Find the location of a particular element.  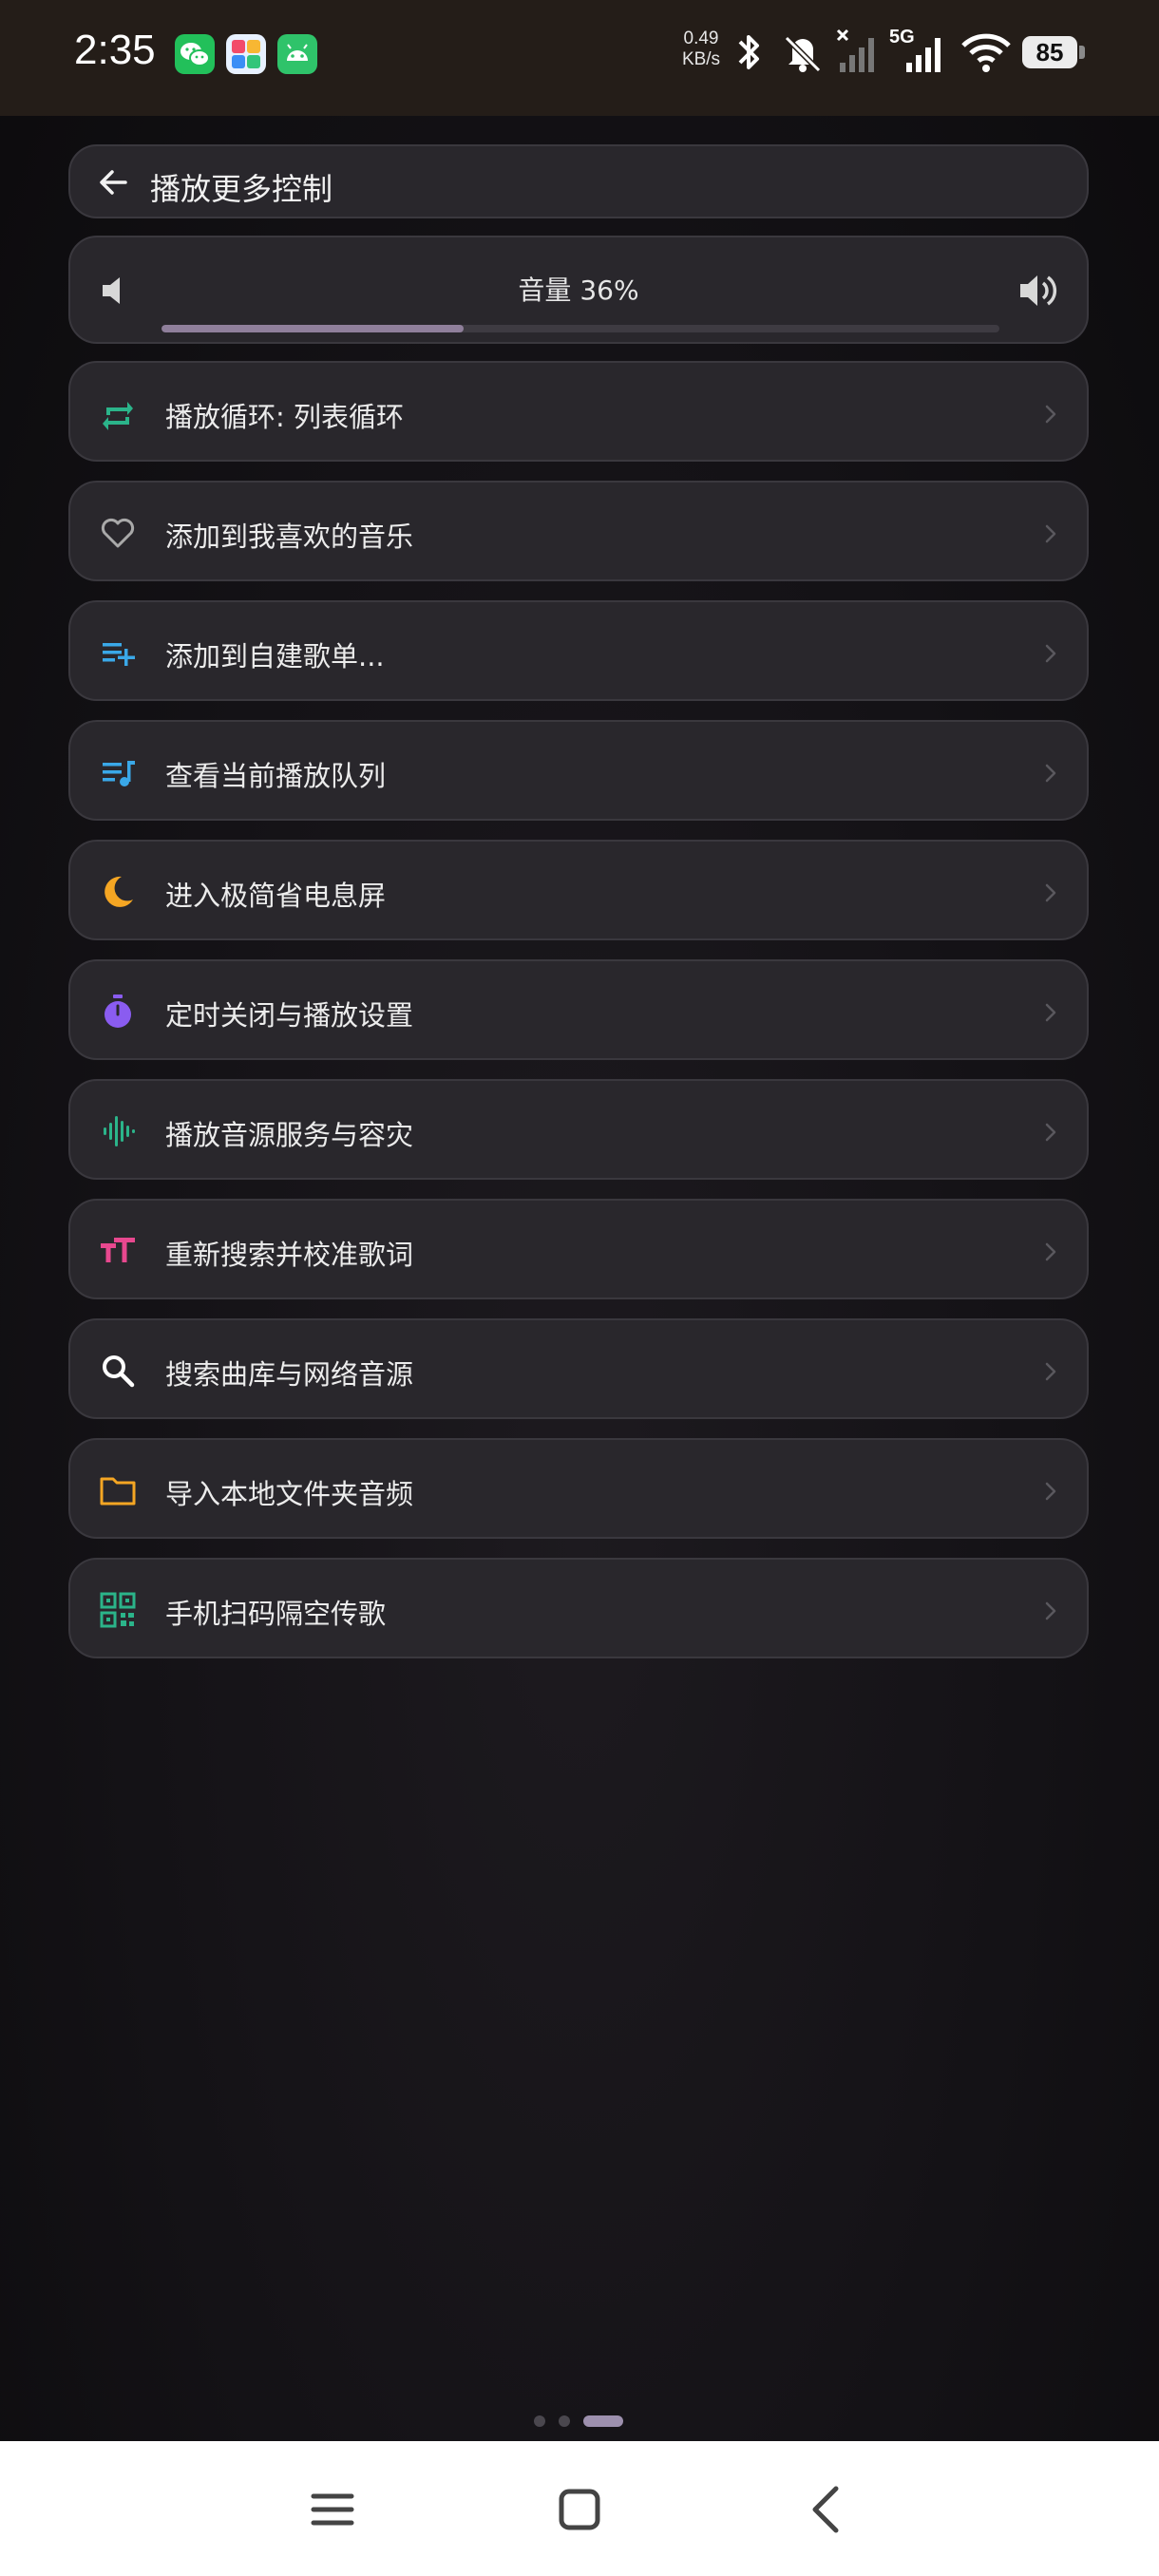

menu-item-label: 查看当前播放队列 is located at coordinates (276, 776).